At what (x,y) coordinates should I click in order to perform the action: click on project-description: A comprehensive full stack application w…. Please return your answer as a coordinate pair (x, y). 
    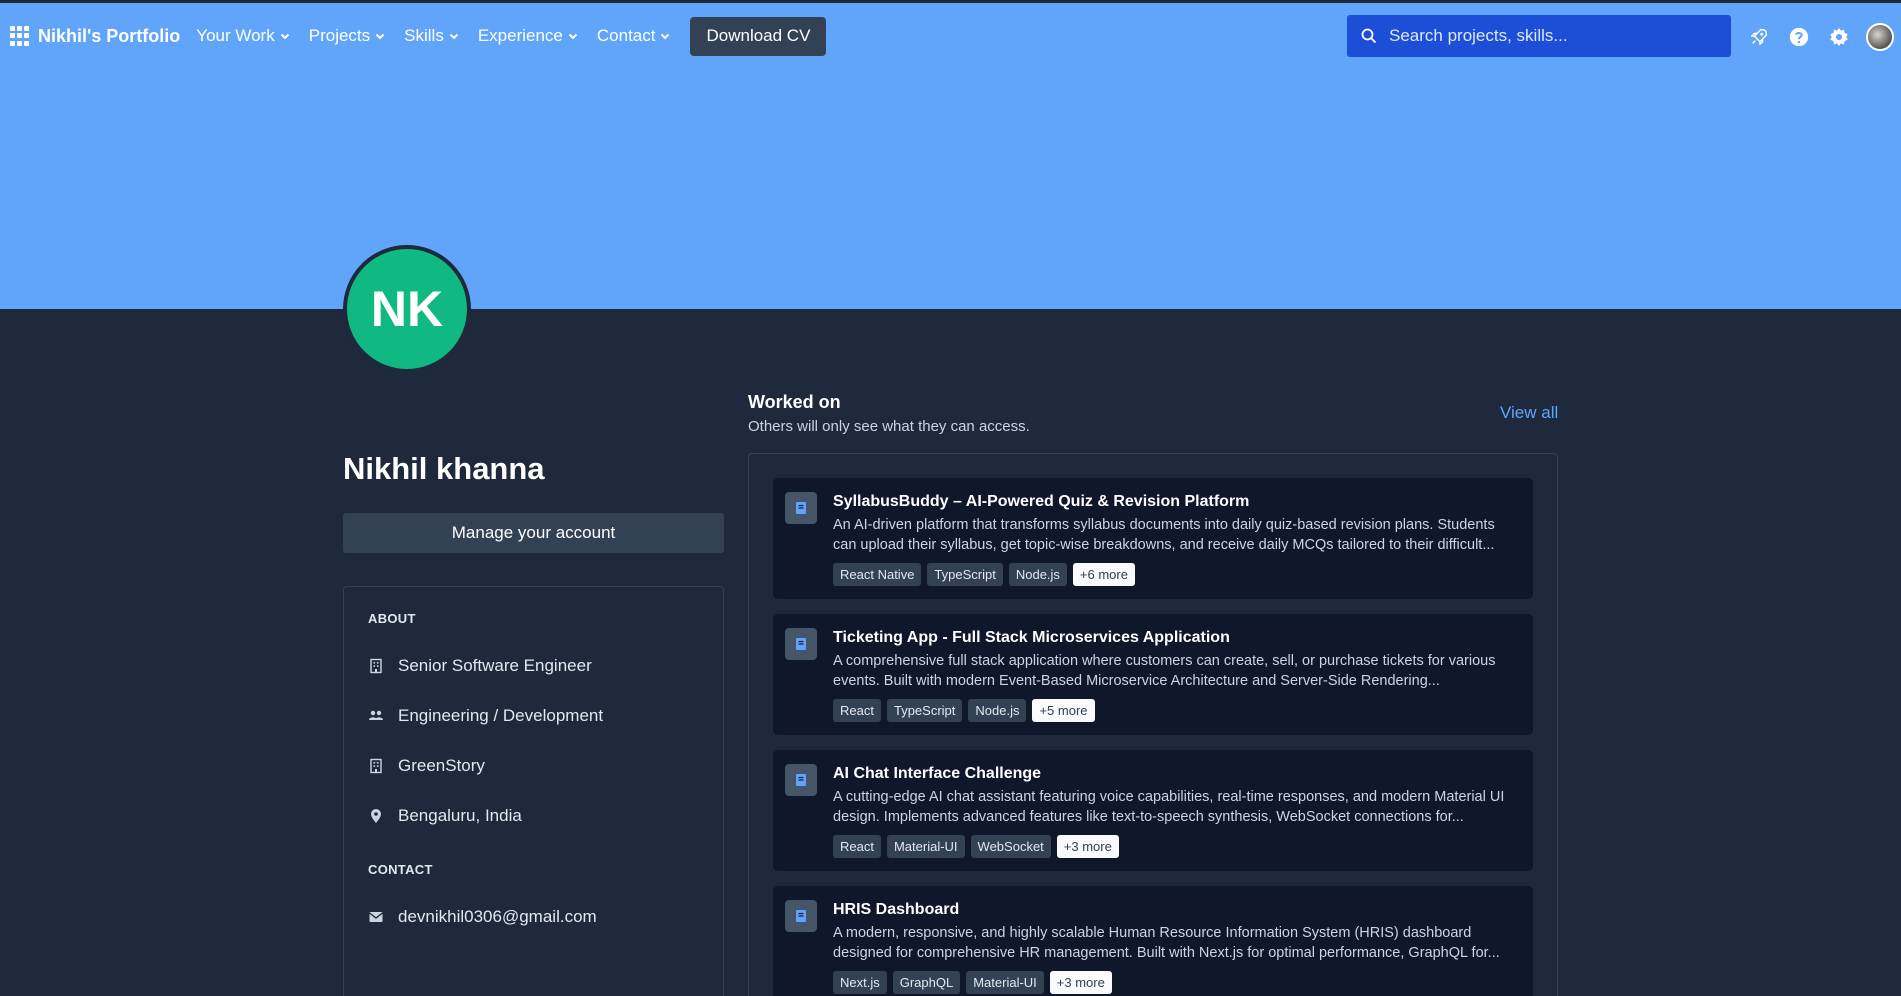
    Looking at the image, I should click on (1164, 671).